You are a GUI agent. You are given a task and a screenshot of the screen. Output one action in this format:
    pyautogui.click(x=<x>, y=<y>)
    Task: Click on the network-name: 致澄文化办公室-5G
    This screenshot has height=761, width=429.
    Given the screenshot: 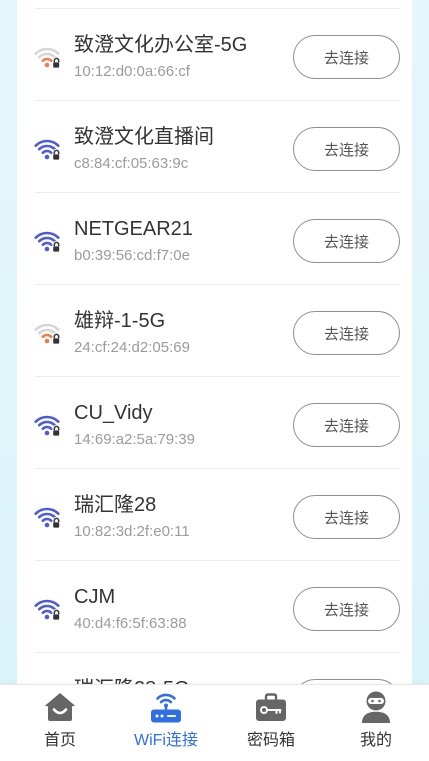 What is the action you would take?
    pyautogui.click(x=161, y=45)
    